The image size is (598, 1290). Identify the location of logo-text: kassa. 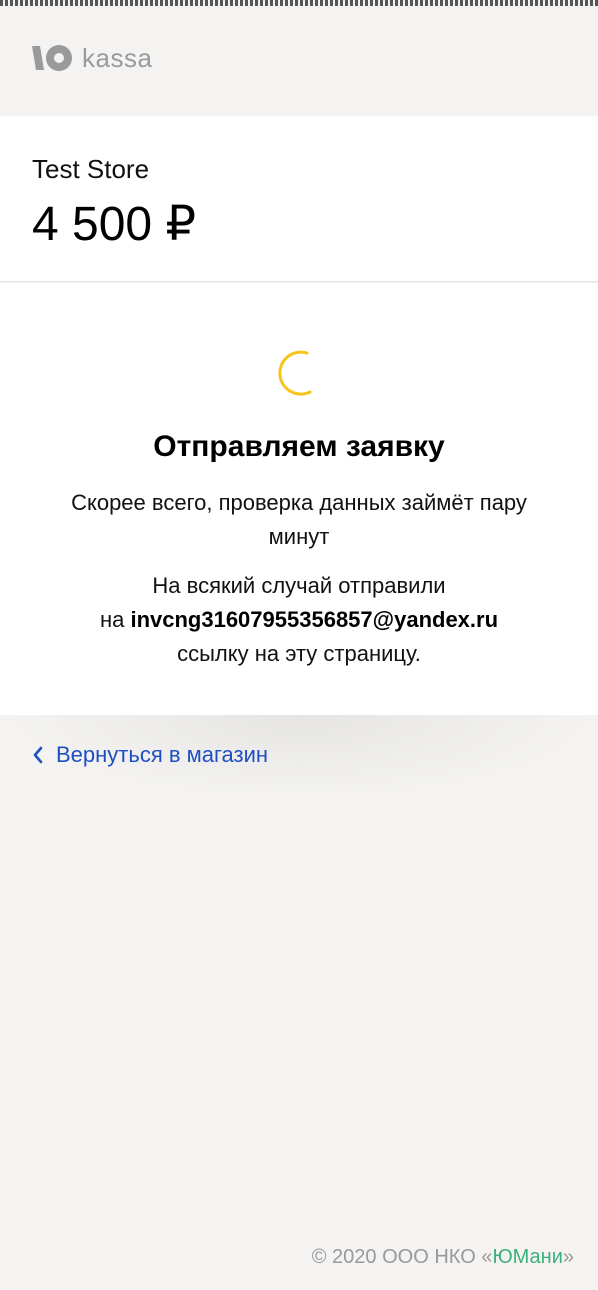
(117, 57).